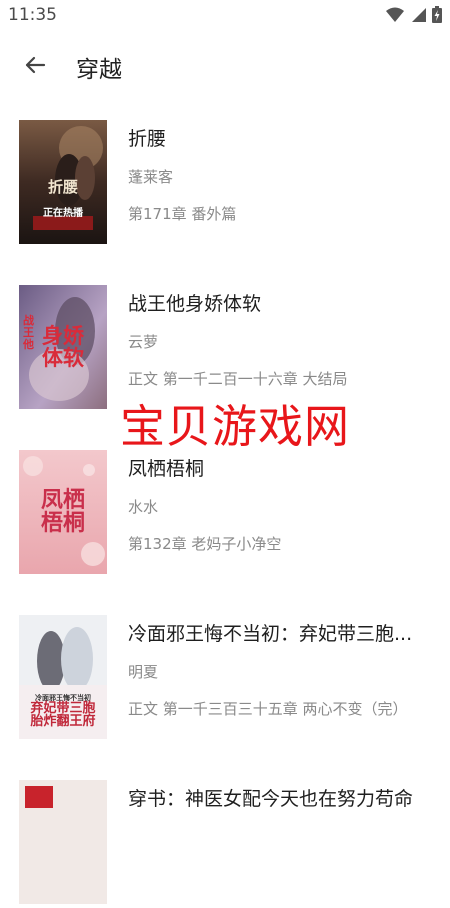 This screenshot has width=450, height=908. I want to click on book-chapter: 正文 第一千三百三十五章 两心不变（完）, so click(268, 709).